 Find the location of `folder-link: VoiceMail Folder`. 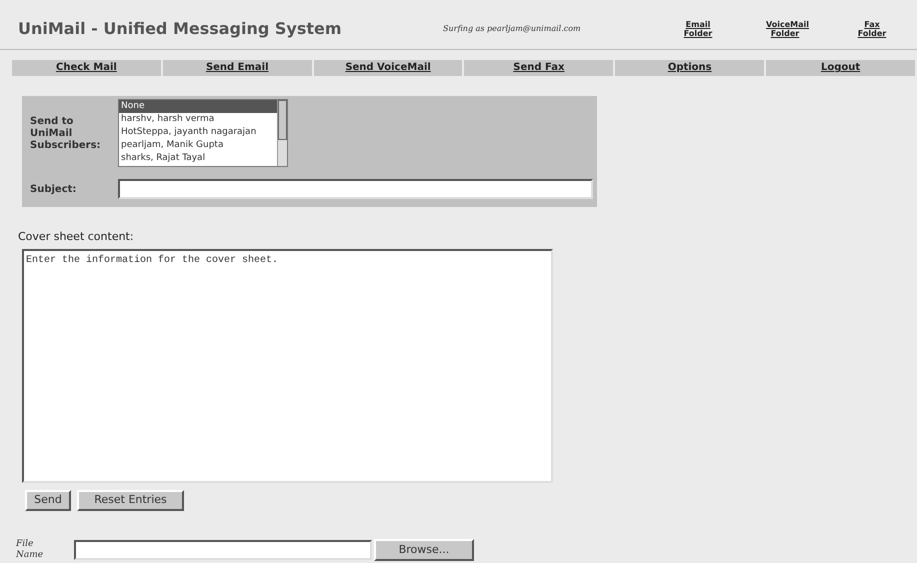

folder-link: VoiceMail Folder is located at coordinates (785, 29).